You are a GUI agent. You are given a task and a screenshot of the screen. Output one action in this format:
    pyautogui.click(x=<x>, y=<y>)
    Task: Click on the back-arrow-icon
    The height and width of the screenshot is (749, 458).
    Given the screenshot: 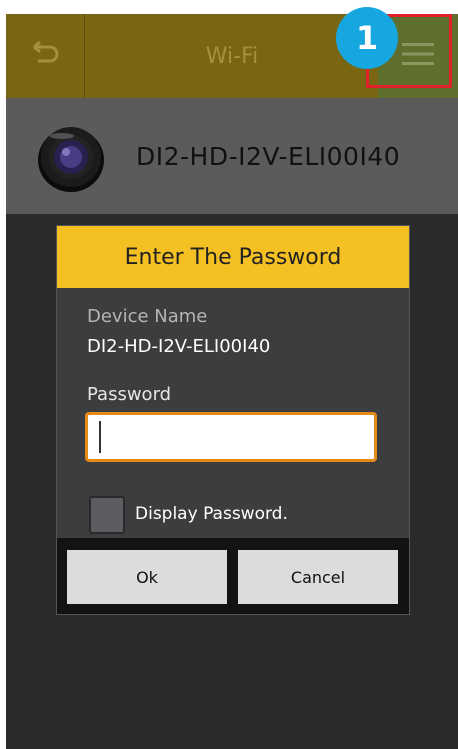 What is the action you would take?
    pyautogui.click(x=45, y=55)
    